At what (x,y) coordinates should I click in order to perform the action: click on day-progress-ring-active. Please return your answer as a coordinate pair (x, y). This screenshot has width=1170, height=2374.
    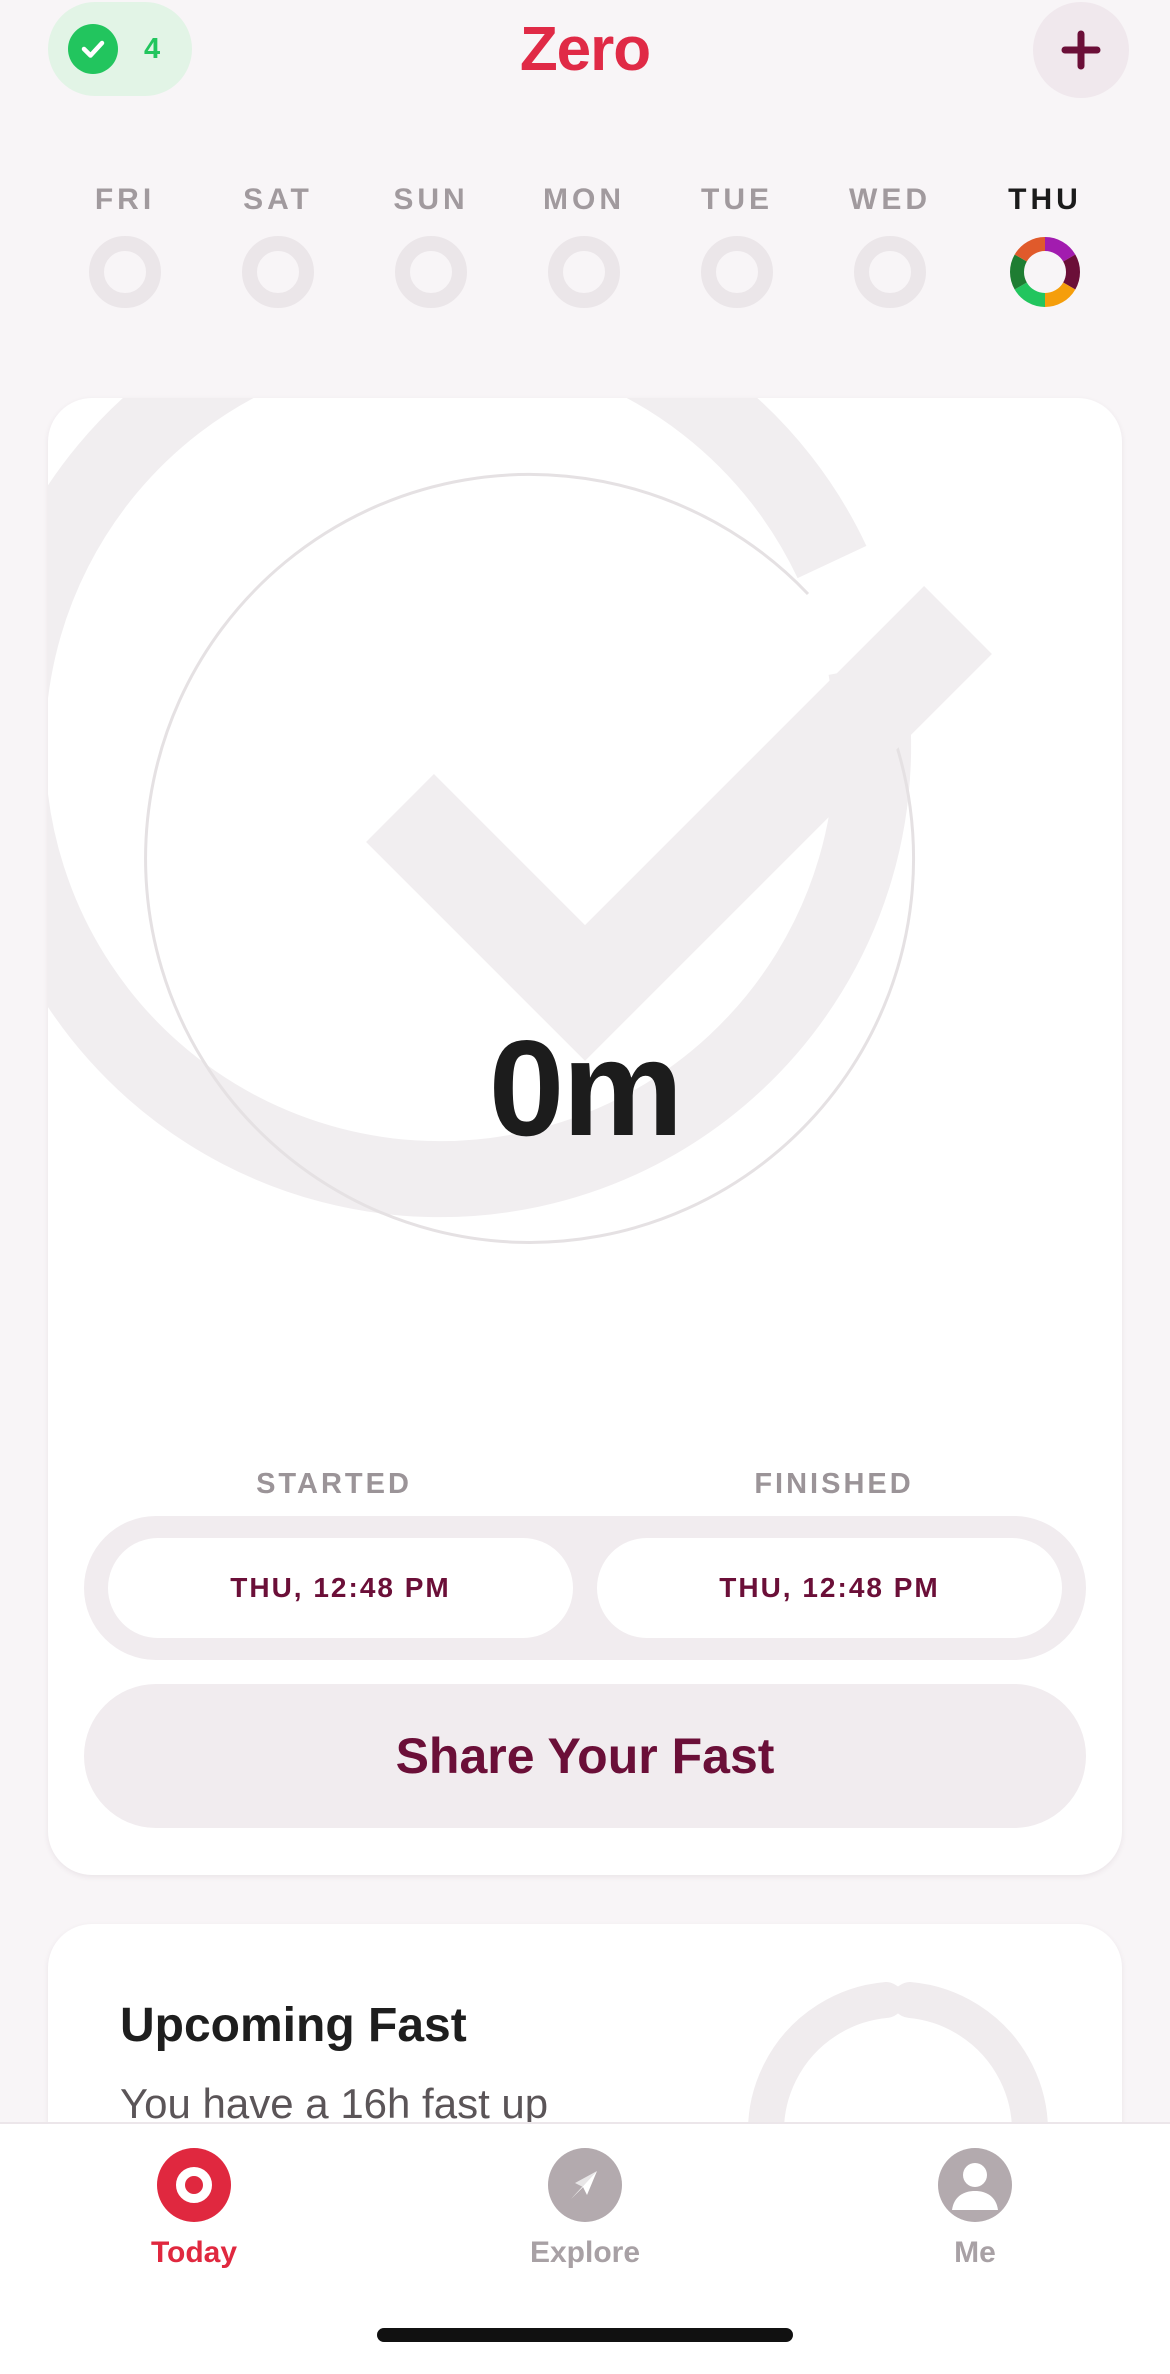
    Looking at the image, I should click on (1045, 272).